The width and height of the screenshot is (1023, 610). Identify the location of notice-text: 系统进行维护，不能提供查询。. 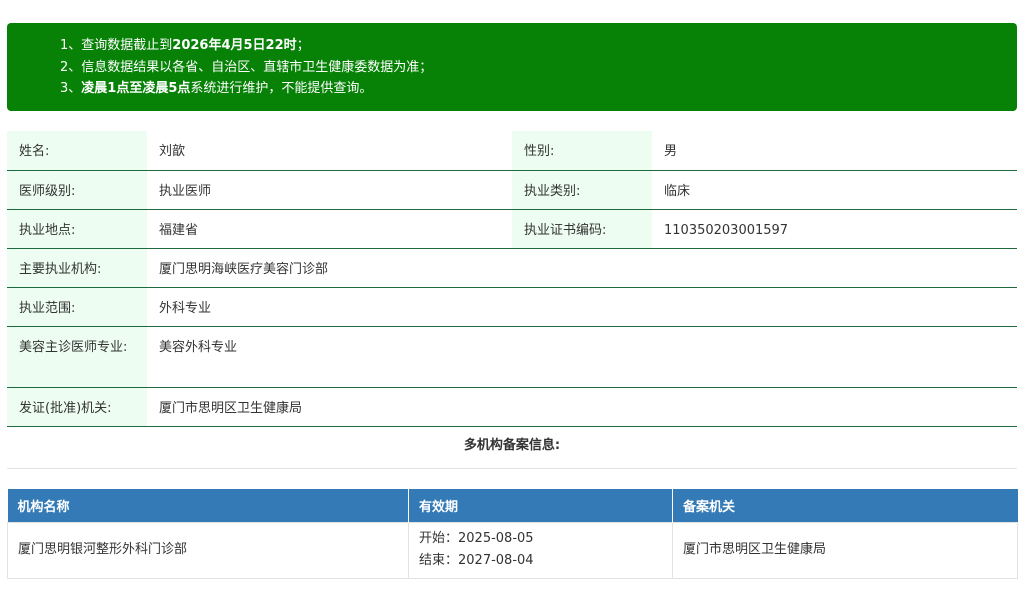
(281, 88).